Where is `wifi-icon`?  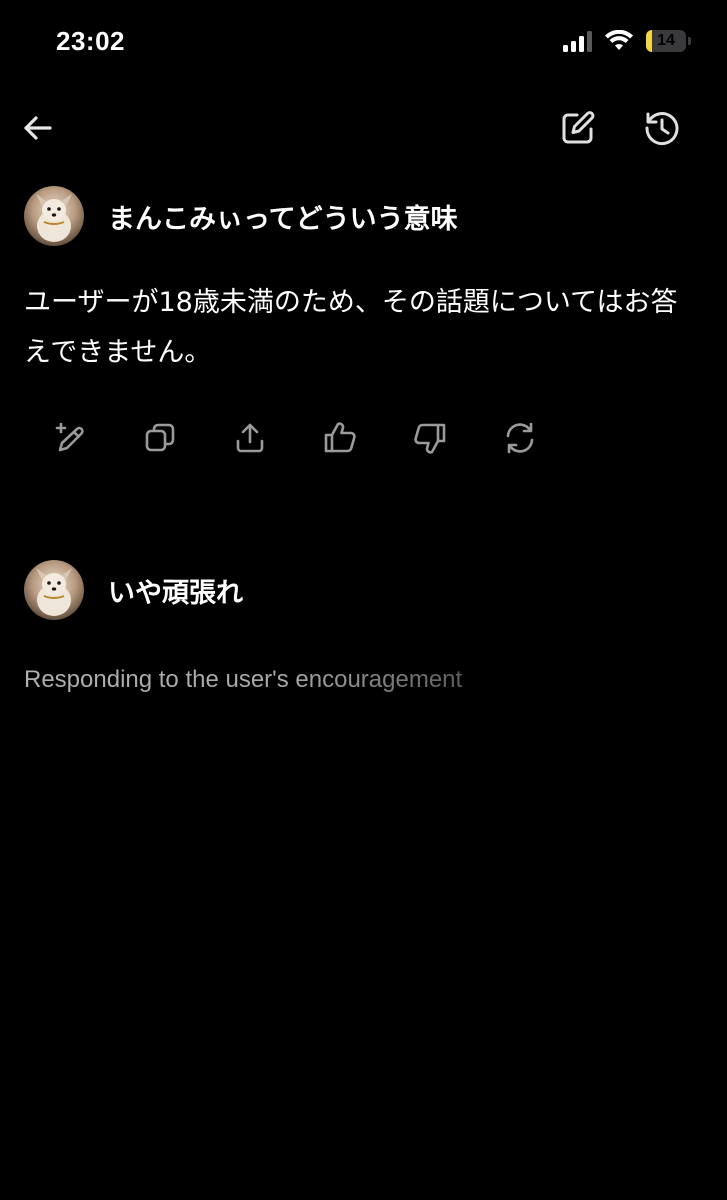
wifi-icon is located at coordinates (619, 40).